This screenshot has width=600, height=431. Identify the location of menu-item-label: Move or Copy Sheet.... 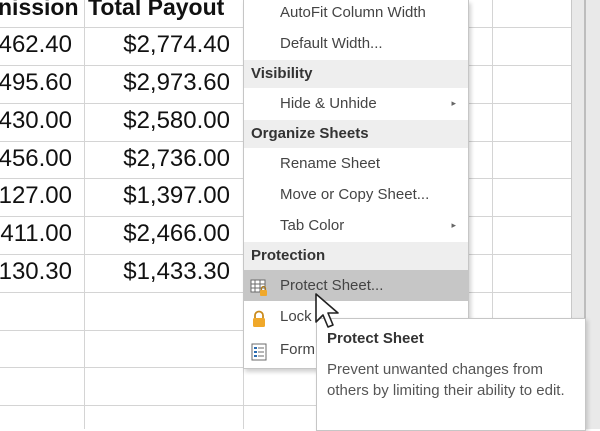
(355, 194).